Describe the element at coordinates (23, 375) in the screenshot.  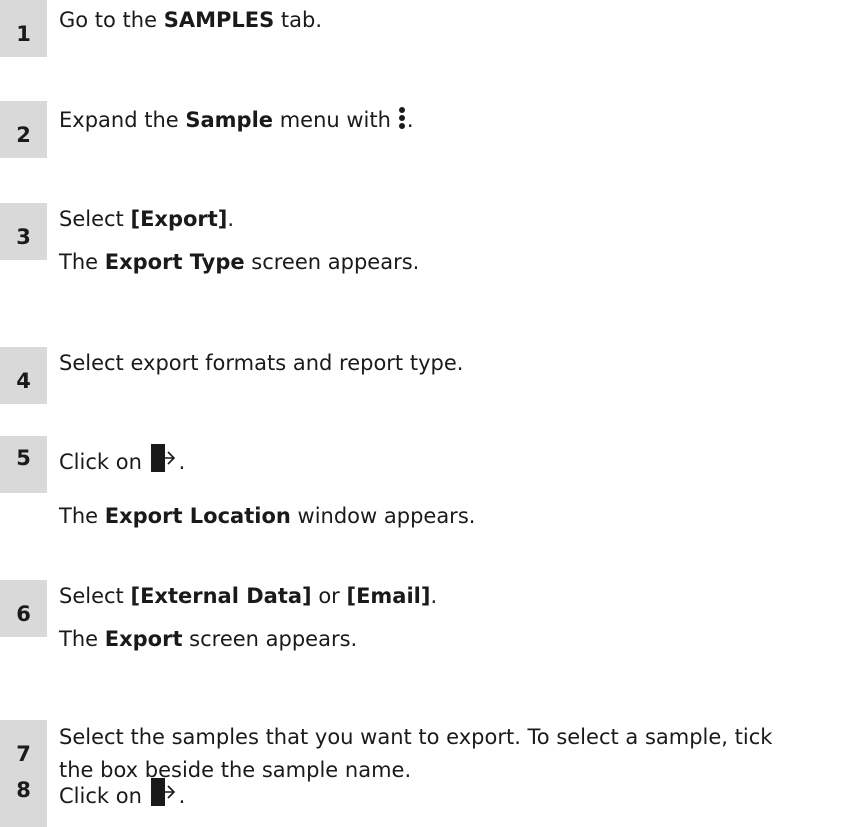
I see `step-number: 4` at that location.